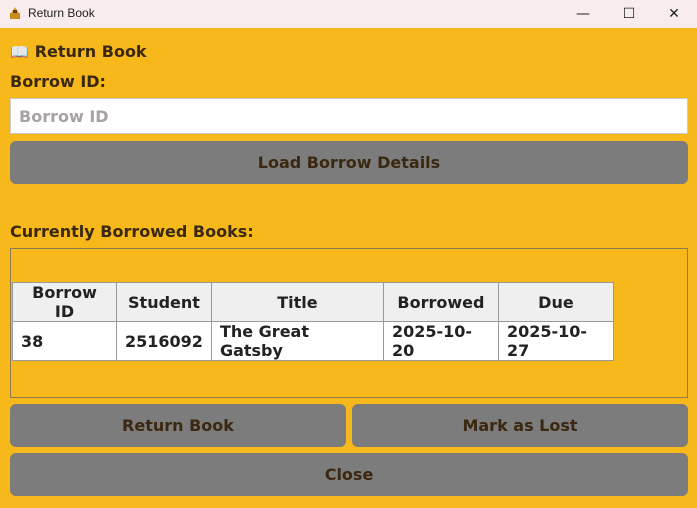  I want to click on cell-borrowed: 2025-10-20, so click(440, 341).